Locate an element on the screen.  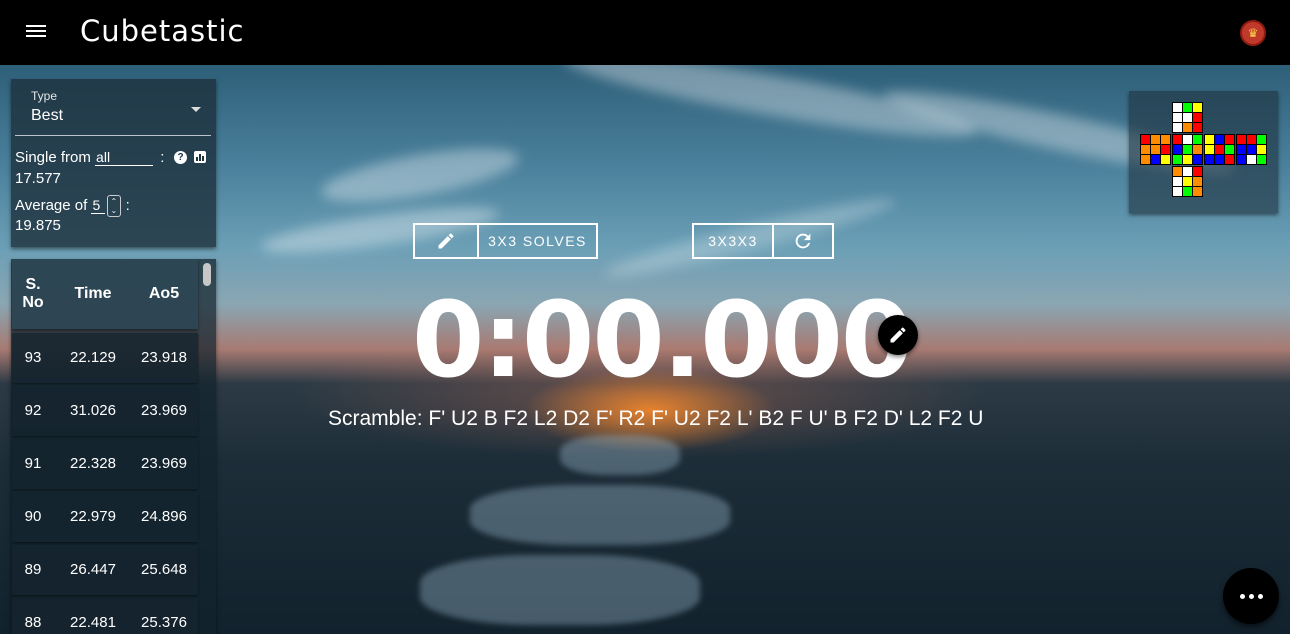
average-count-input: 5 is located at coordinates (98, 205).